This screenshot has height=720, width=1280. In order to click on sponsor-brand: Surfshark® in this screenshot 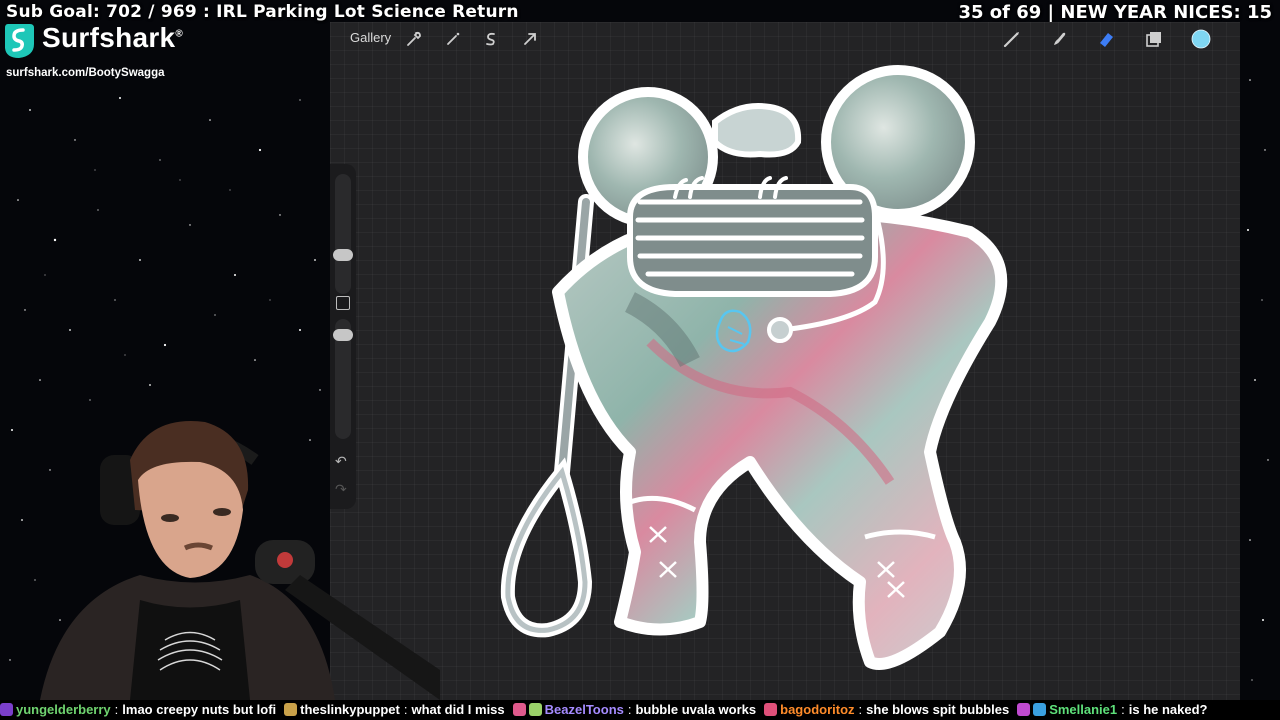, I will do `click(113, 37)`.